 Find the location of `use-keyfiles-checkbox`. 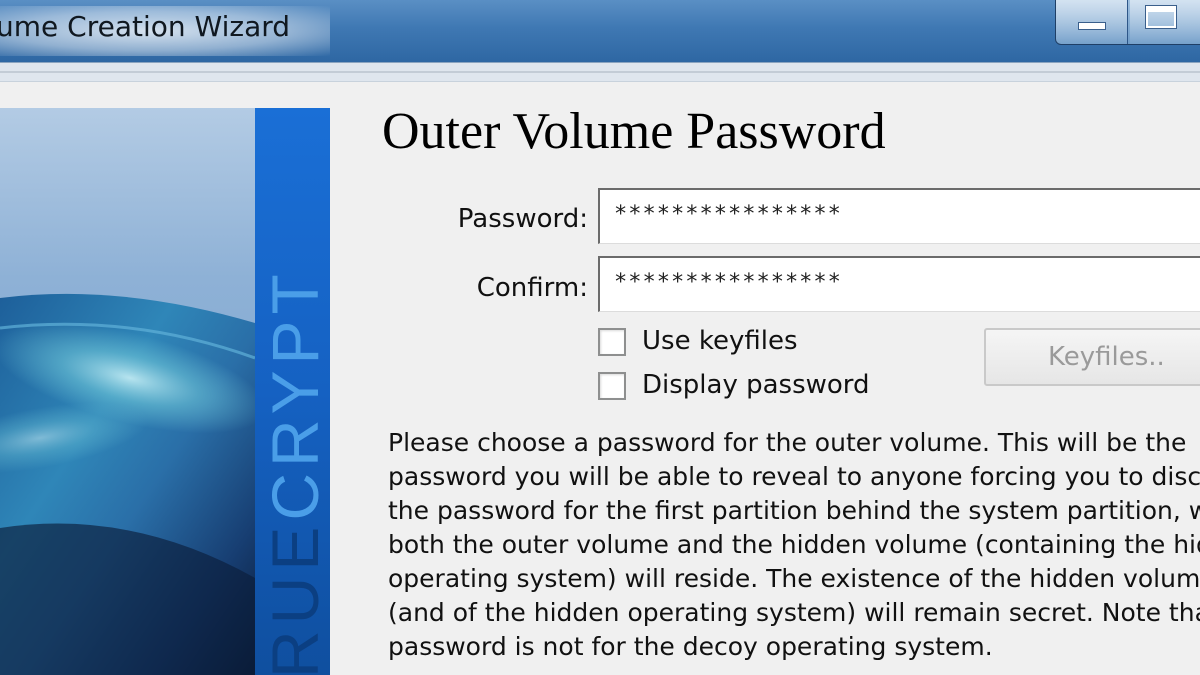

use-keyfiles-checkbox is located at coordinates (612, 342).